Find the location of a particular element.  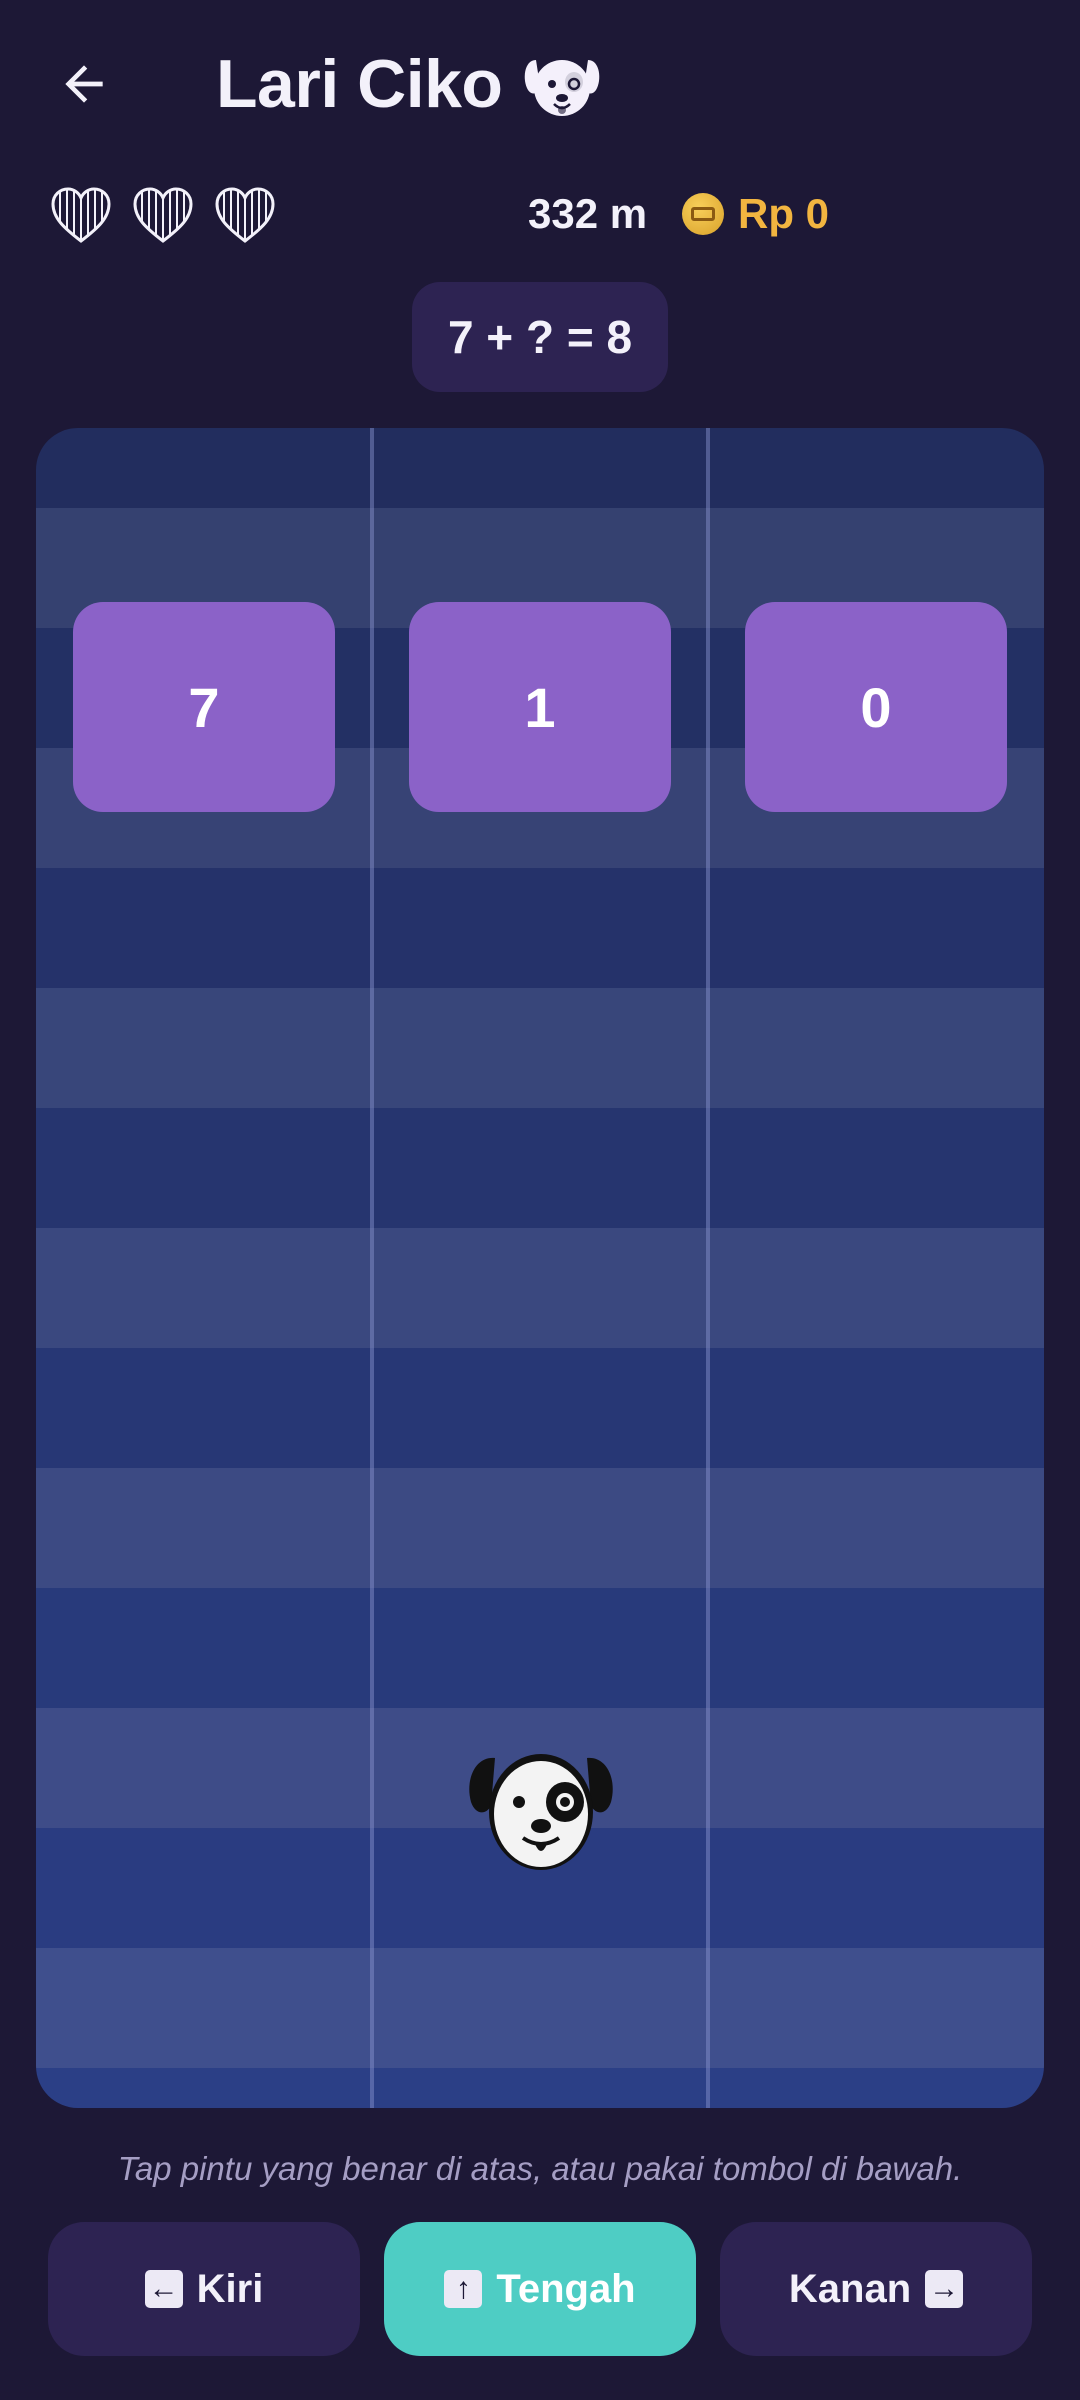

coin-amount: Rp 0 is located at coordinates (784, 213).